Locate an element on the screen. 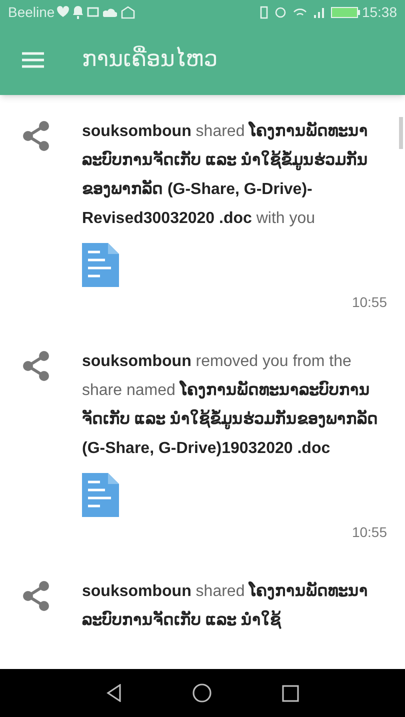 The width and height of the screenshot is (405, 717). battery-icon is located at coordinates (345, 12).